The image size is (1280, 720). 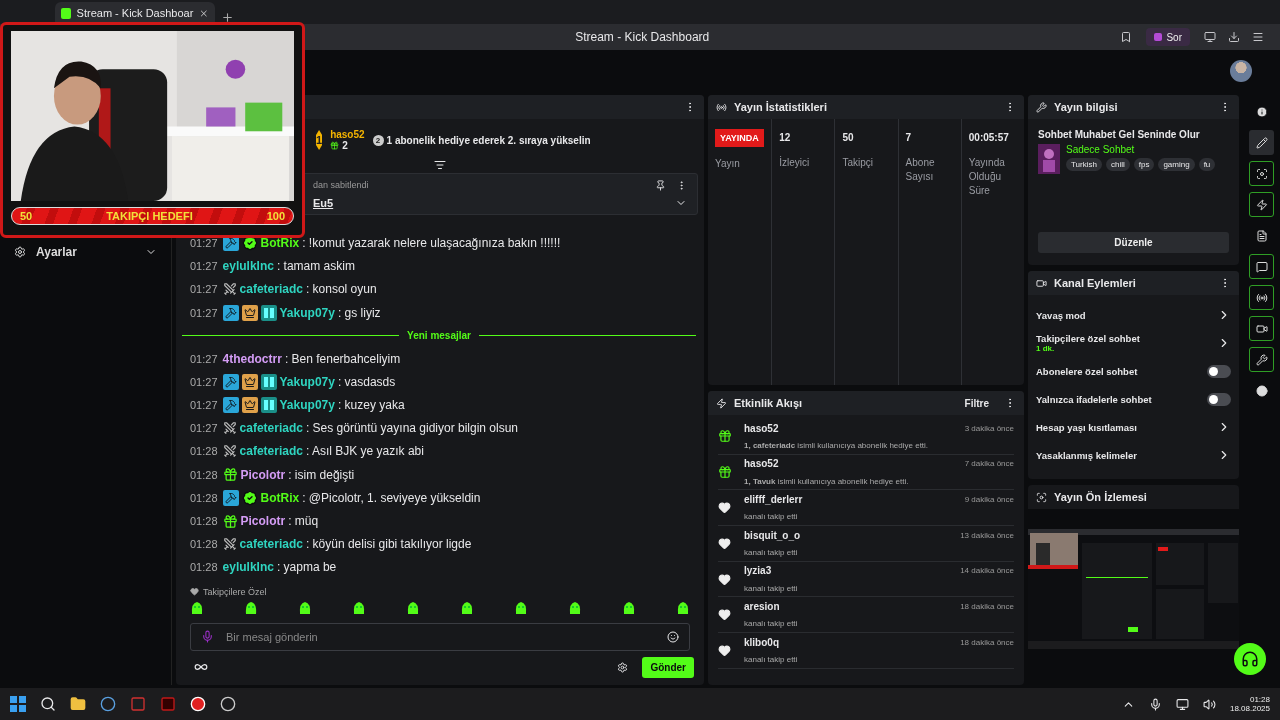 What do you see at coordinates (1119, 134) in the screenshot?
I see `stream-title: Sohbet Muhabet Gel Seninde Olur` at bounding box center [1119, 134].